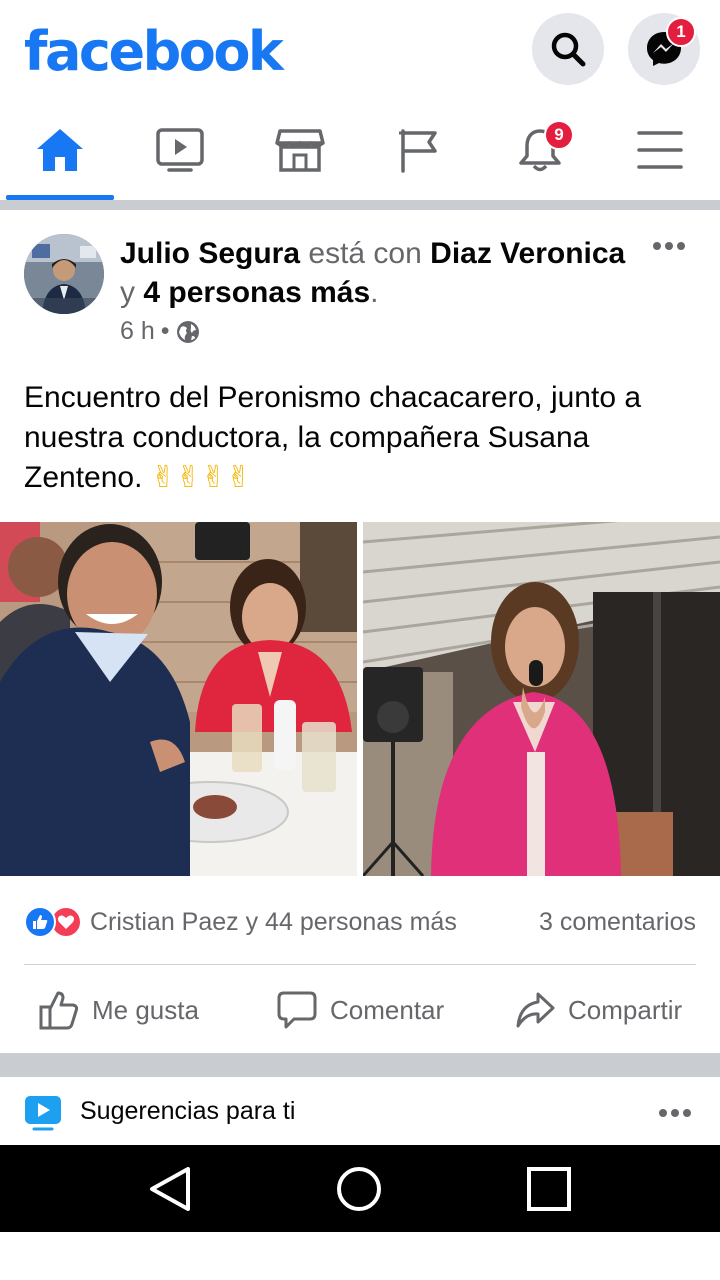  Describe the element at coordinates (59, 1010) in the screenshot. I see `thumbs-up-icon` at that location.